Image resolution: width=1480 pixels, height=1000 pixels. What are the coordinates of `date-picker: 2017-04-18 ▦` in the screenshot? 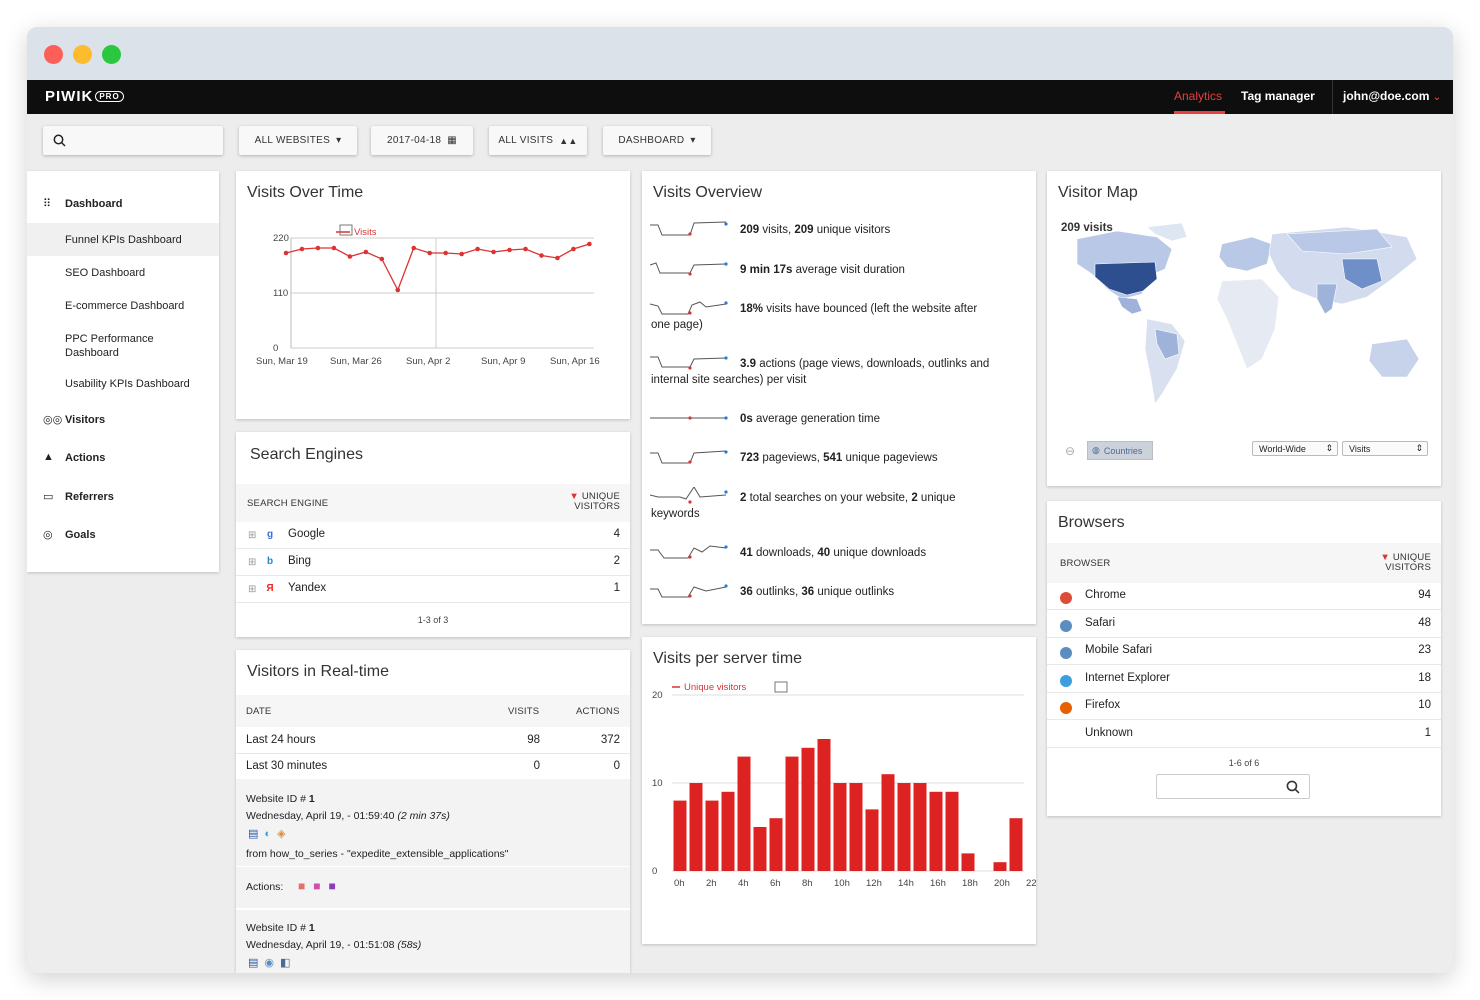 It's located at (422, 140).